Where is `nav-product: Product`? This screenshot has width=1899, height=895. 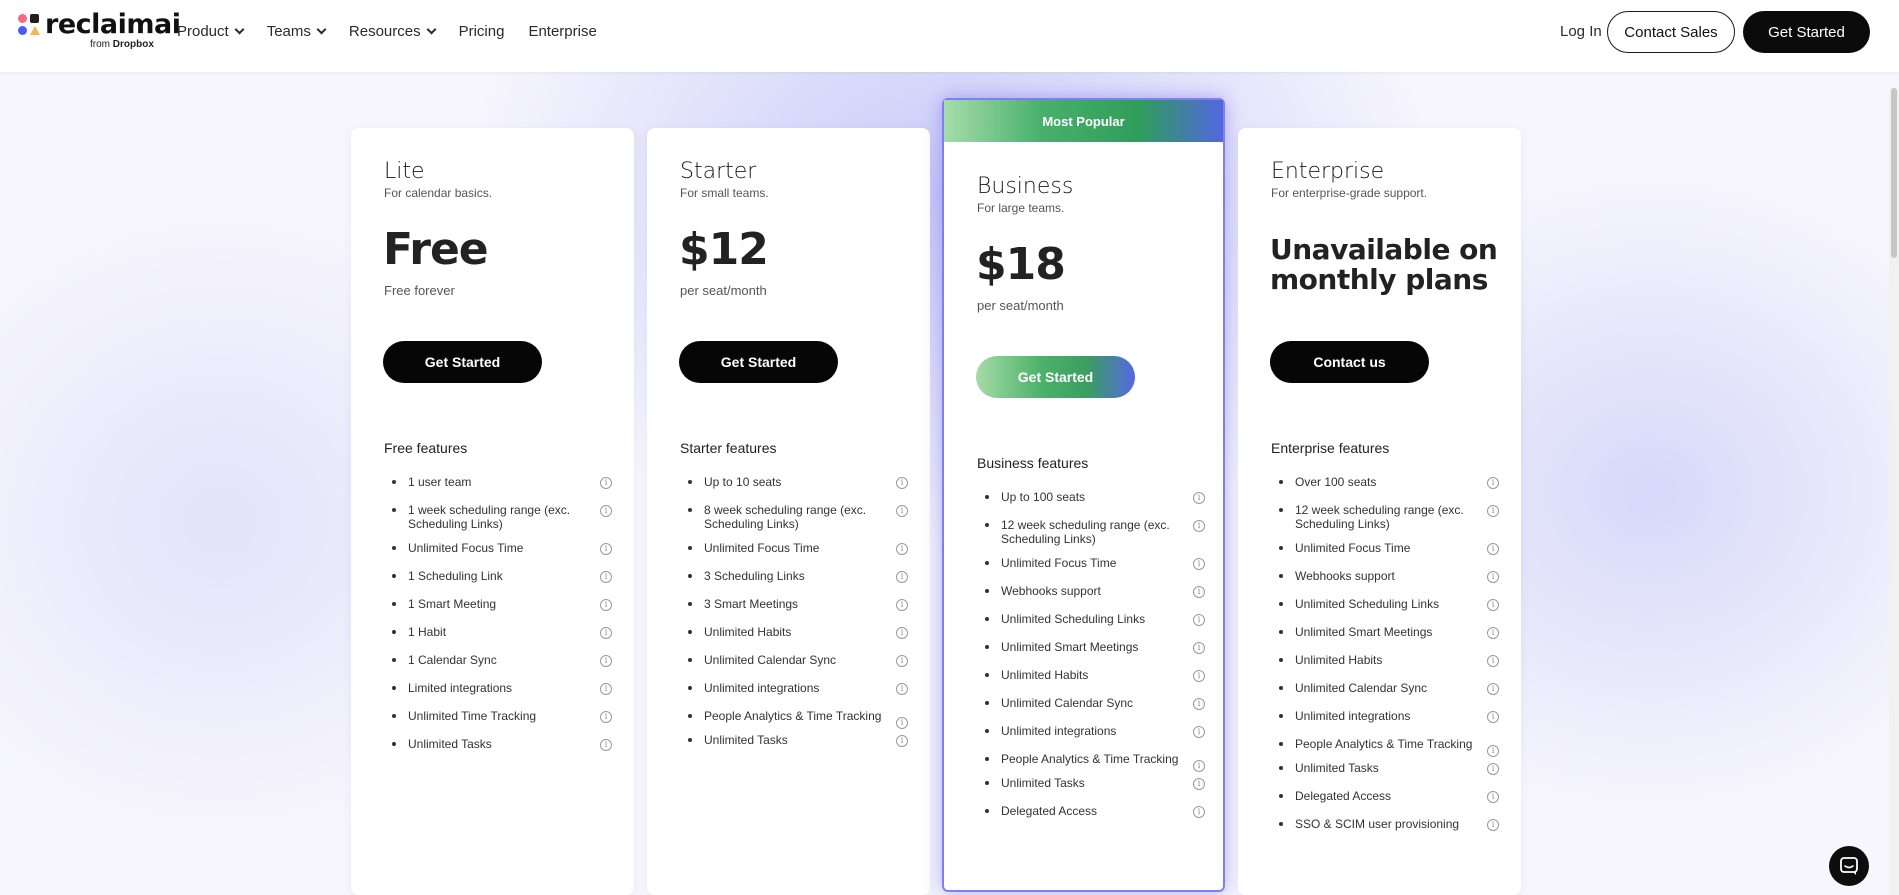 nav-product: Product is located at coordinates (211, 31).